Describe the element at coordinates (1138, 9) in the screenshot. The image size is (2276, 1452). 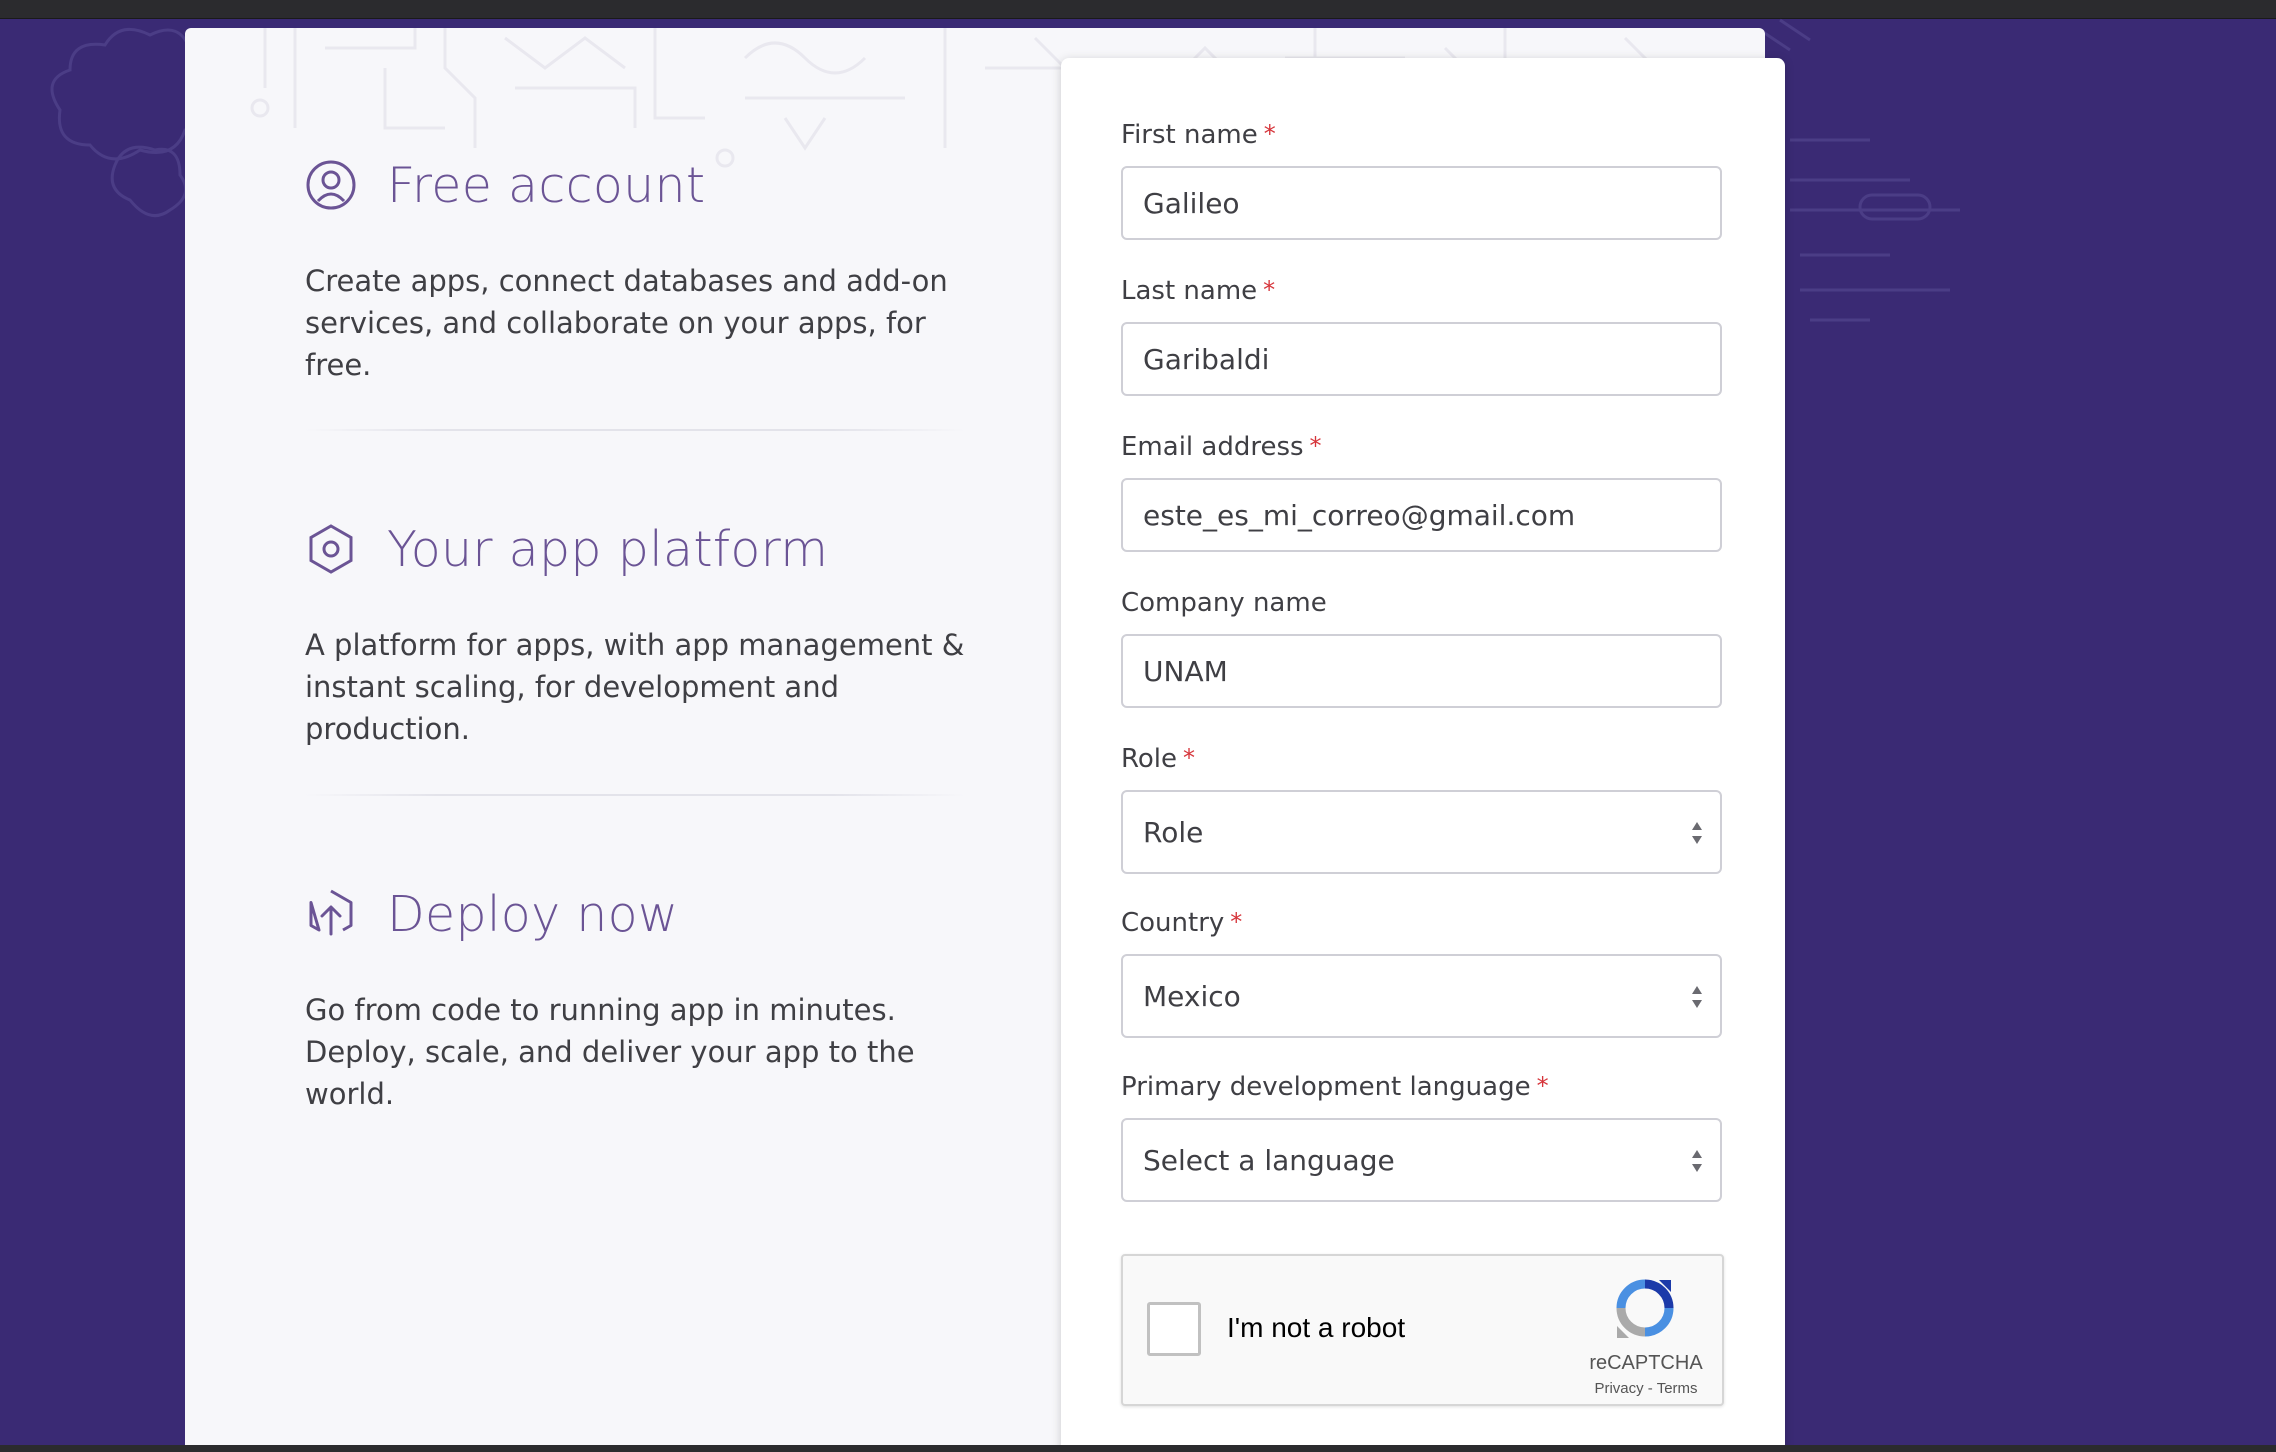
I see `browser-top-bar` at that location.